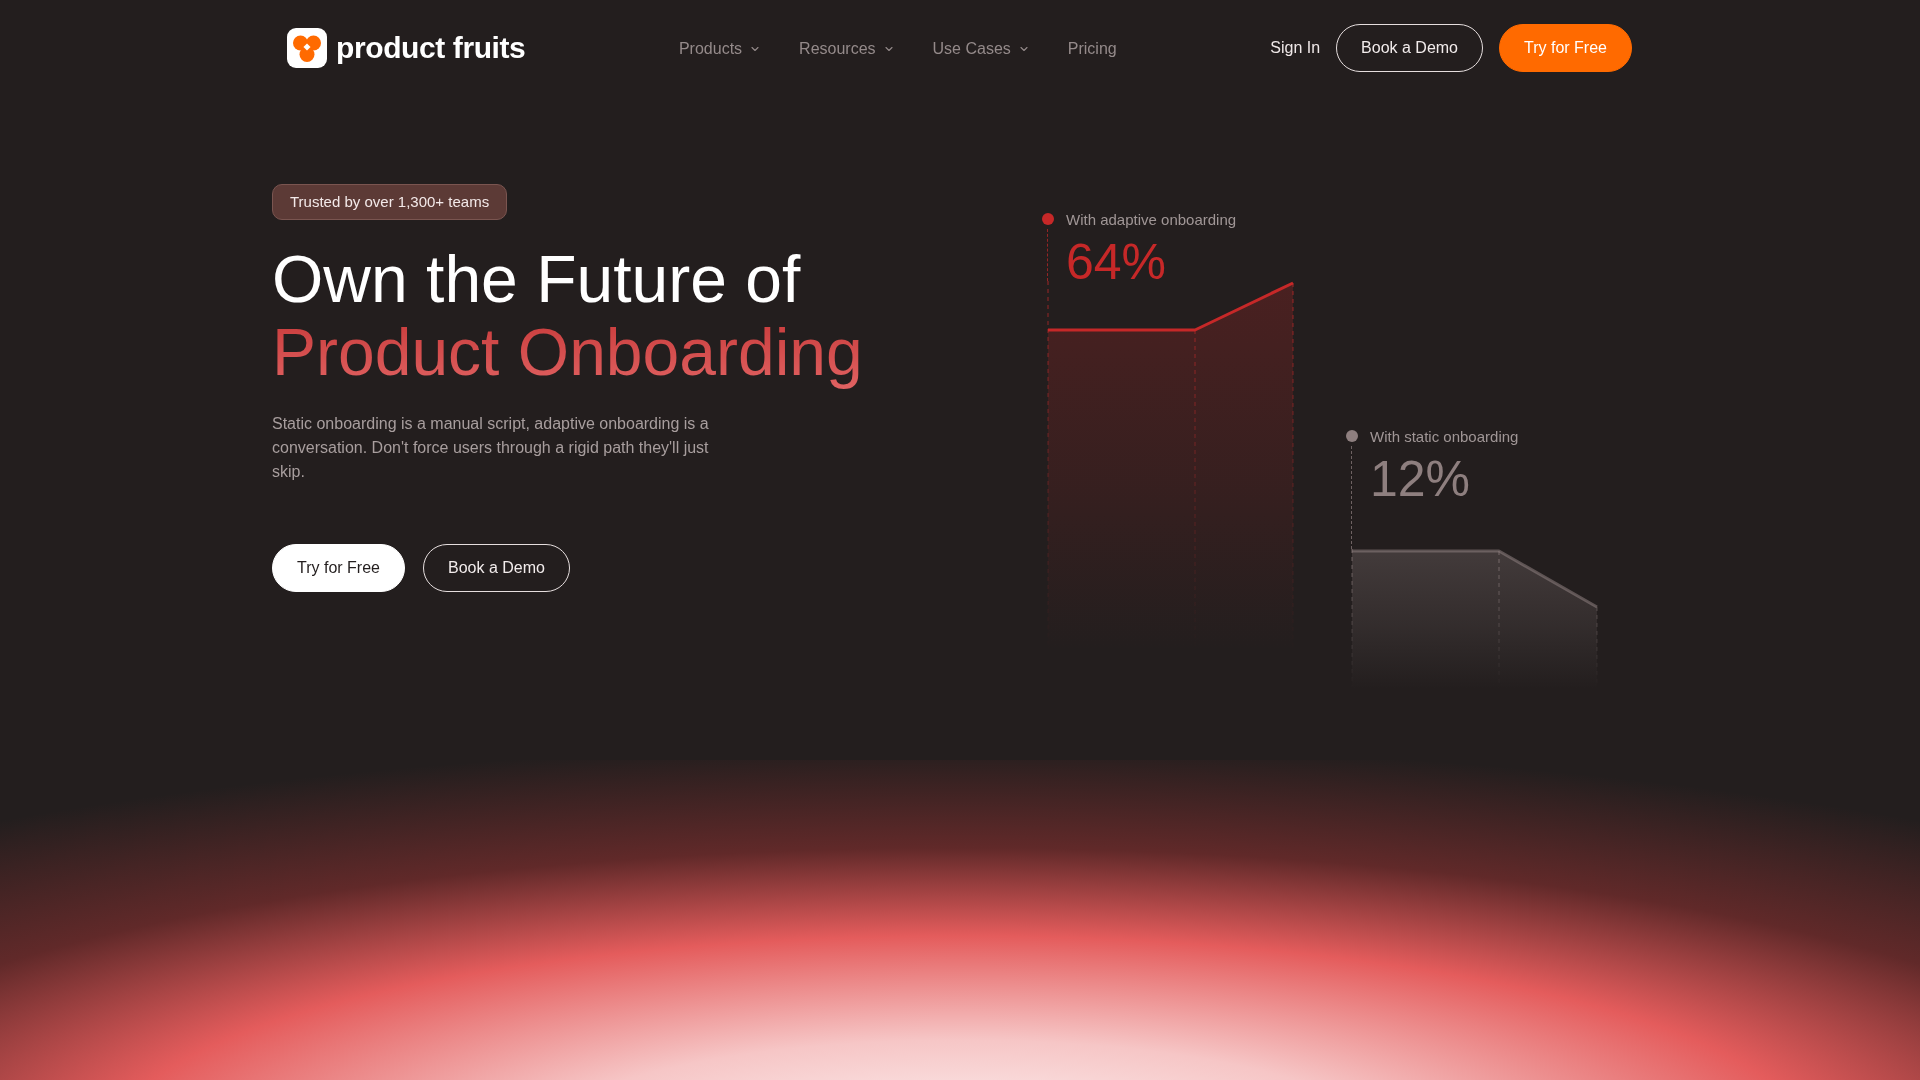 Image resolution: width=1920 pixels, height=1080 pixels. What do you see at coordinates (720, 49) in the screenshot?
I see `nav-link: Products` at bounding box center [720, 49].